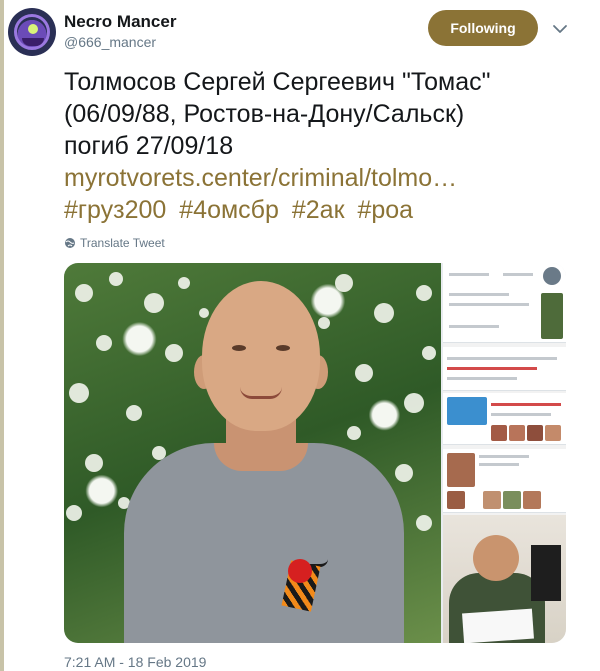 Image resolution: width=600 pixels, height=671 pixels. I want to click on hashtag: #4омсбр, so click(229, 210).